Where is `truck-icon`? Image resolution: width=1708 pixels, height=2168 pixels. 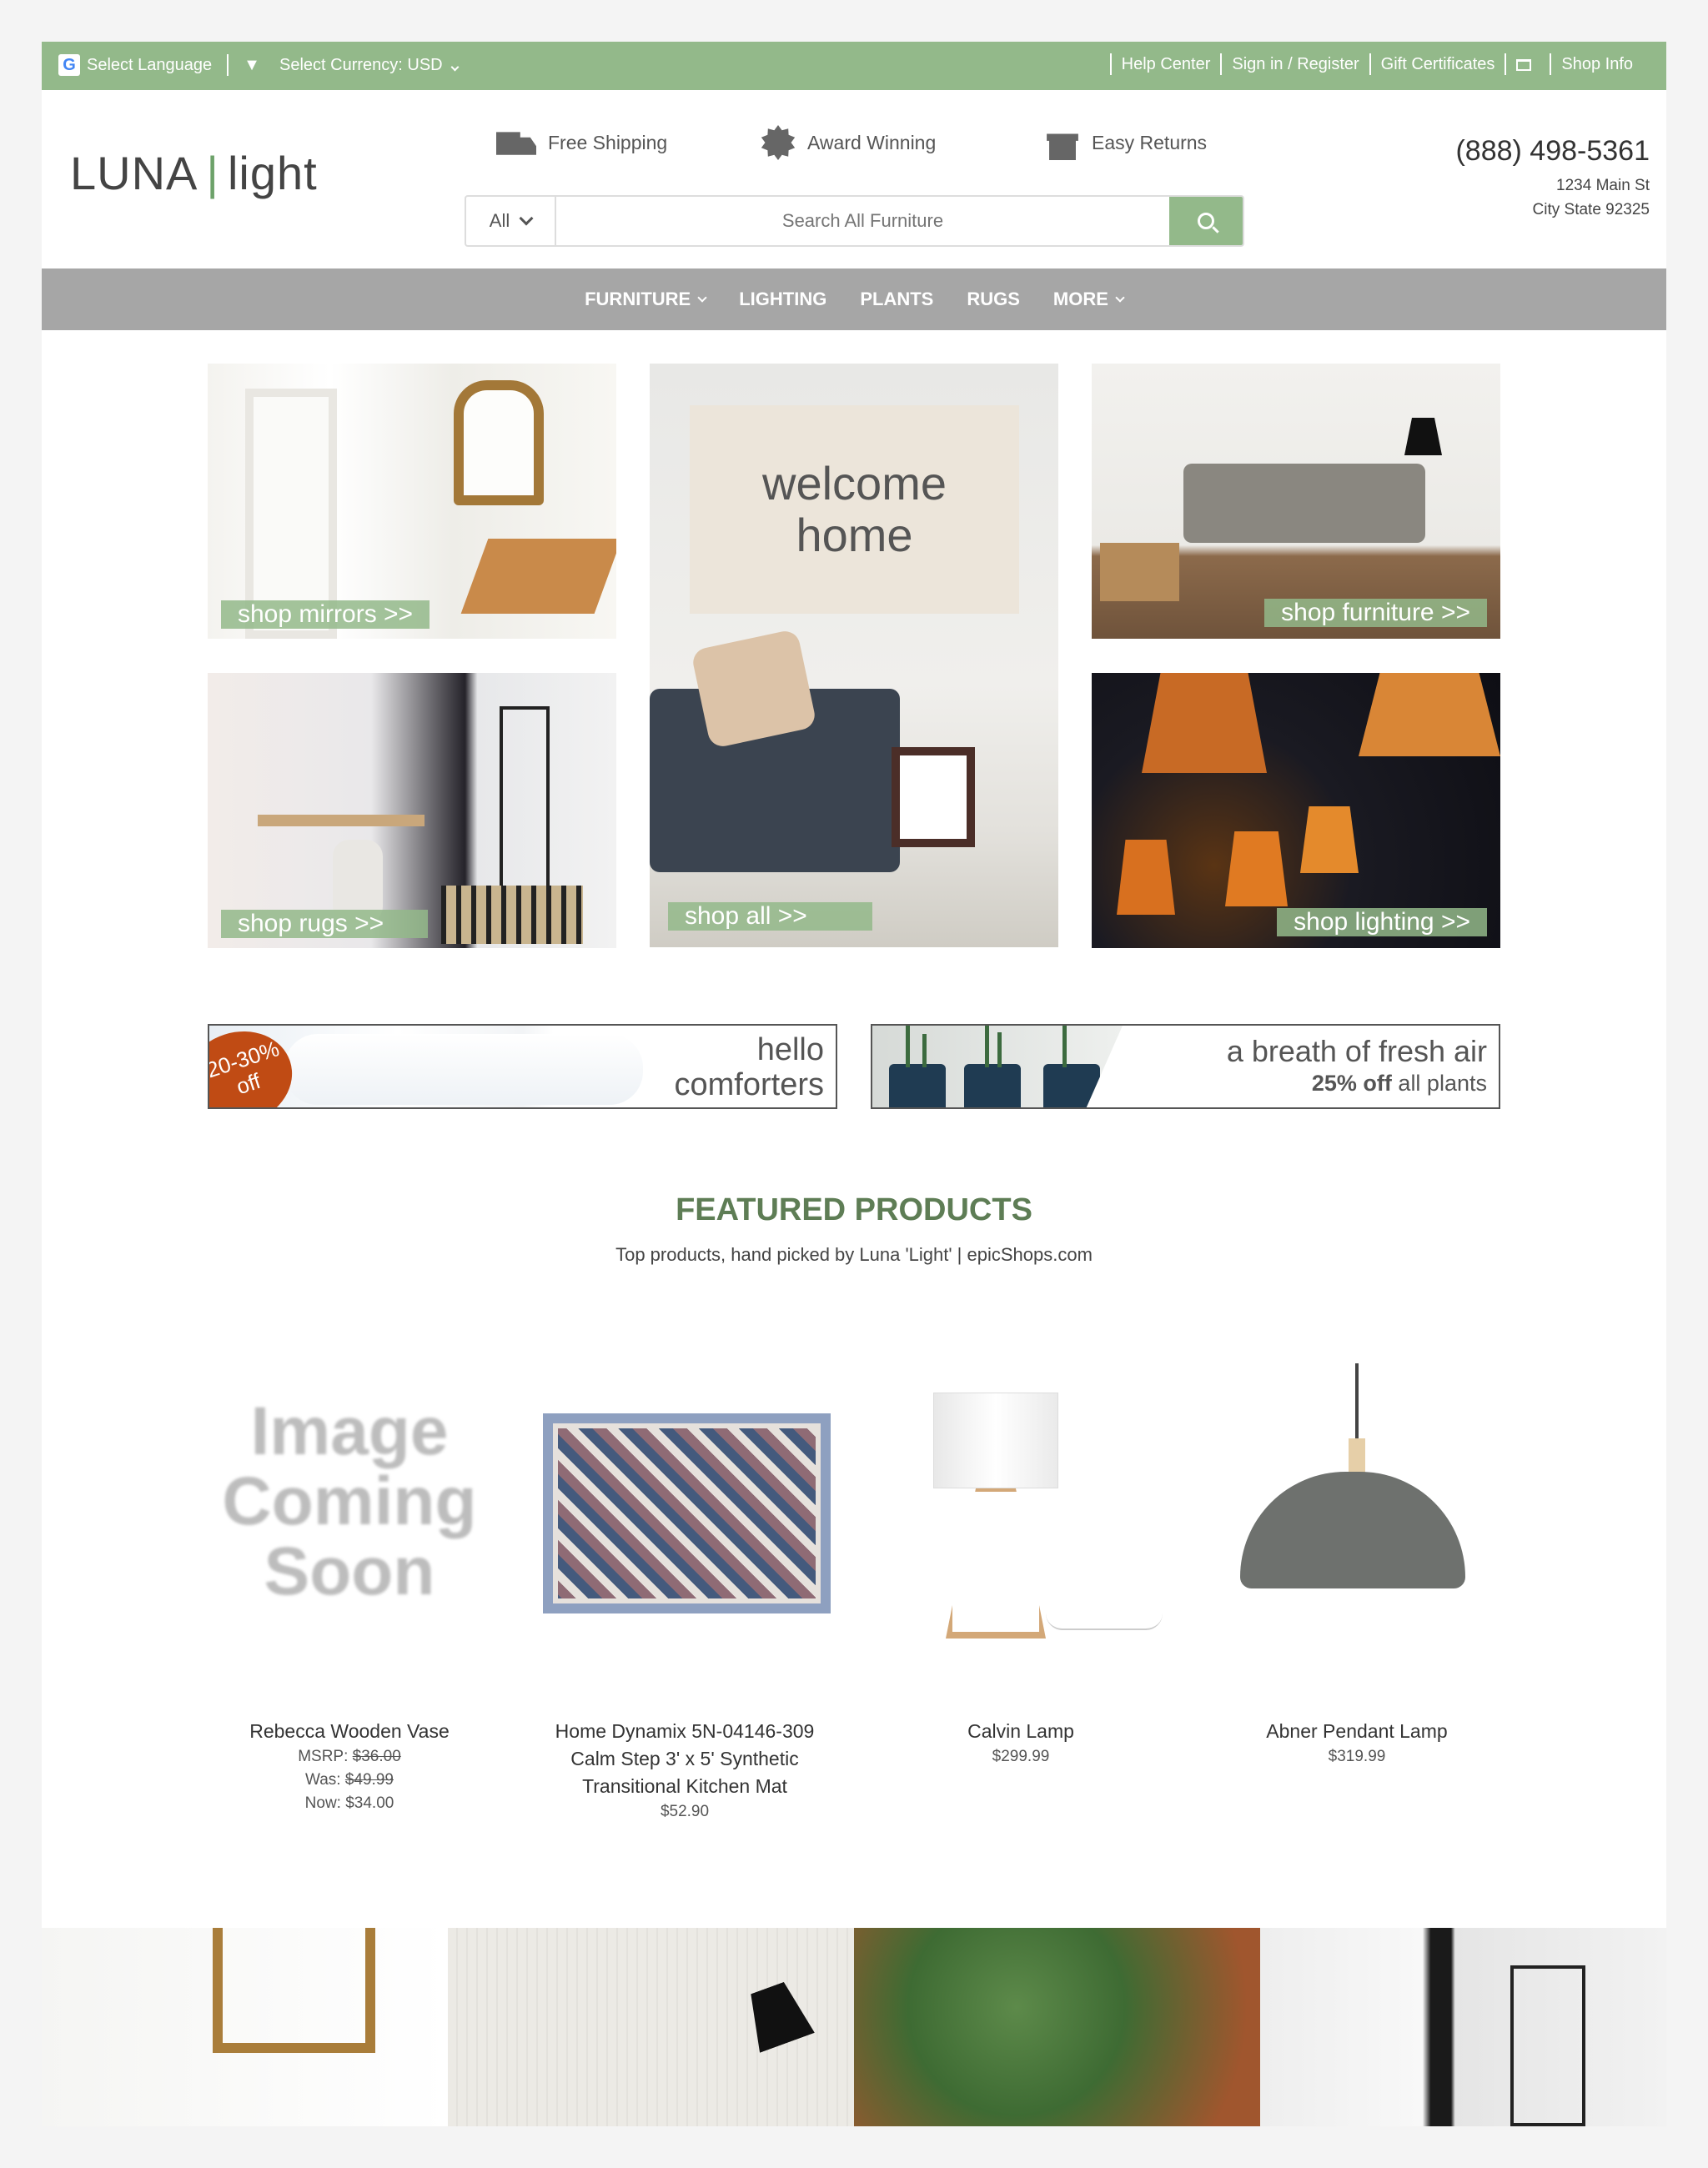 truck-icon is located at coordinates (516, 143).